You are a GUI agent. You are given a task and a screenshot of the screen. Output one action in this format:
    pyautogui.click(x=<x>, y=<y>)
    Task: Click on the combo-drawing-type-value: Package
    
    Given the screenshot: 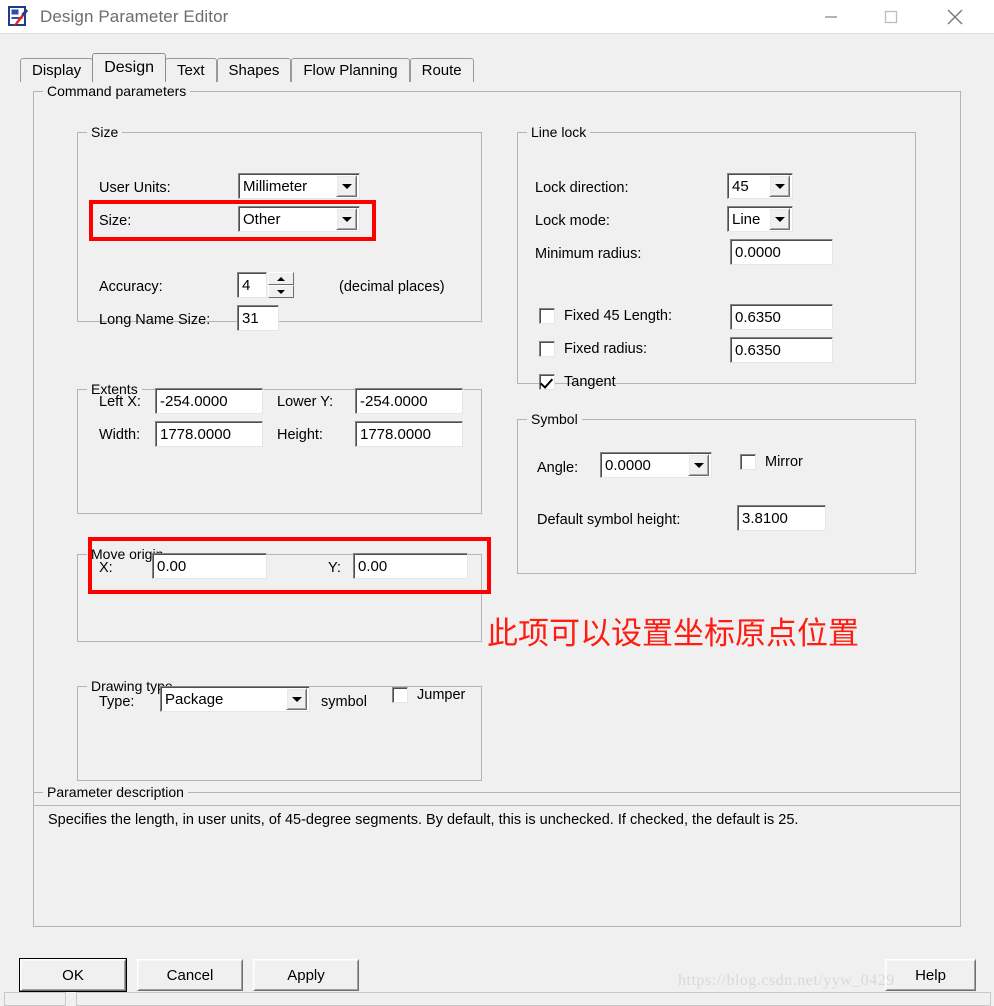 What is the action you would take?
    pyautogui.click(x=194, y=699)
    